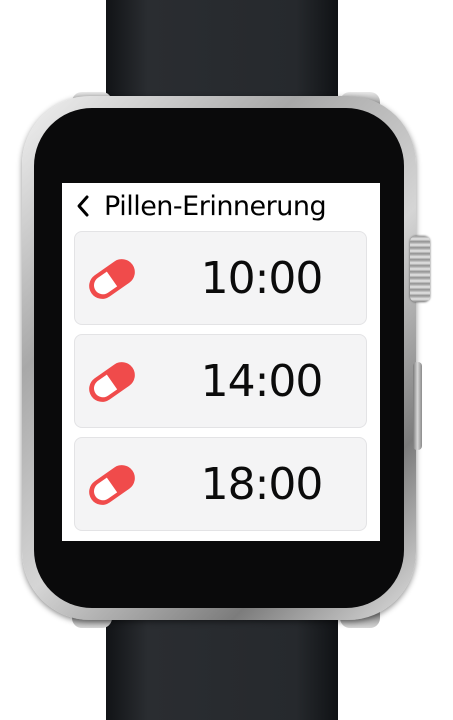 This screenshot has height=720, width=453. What do you see at coordinates (215, 206) in the screenshot?
I see `page-title: Pillen-Erinnerung` at bounding box center [215, 206].